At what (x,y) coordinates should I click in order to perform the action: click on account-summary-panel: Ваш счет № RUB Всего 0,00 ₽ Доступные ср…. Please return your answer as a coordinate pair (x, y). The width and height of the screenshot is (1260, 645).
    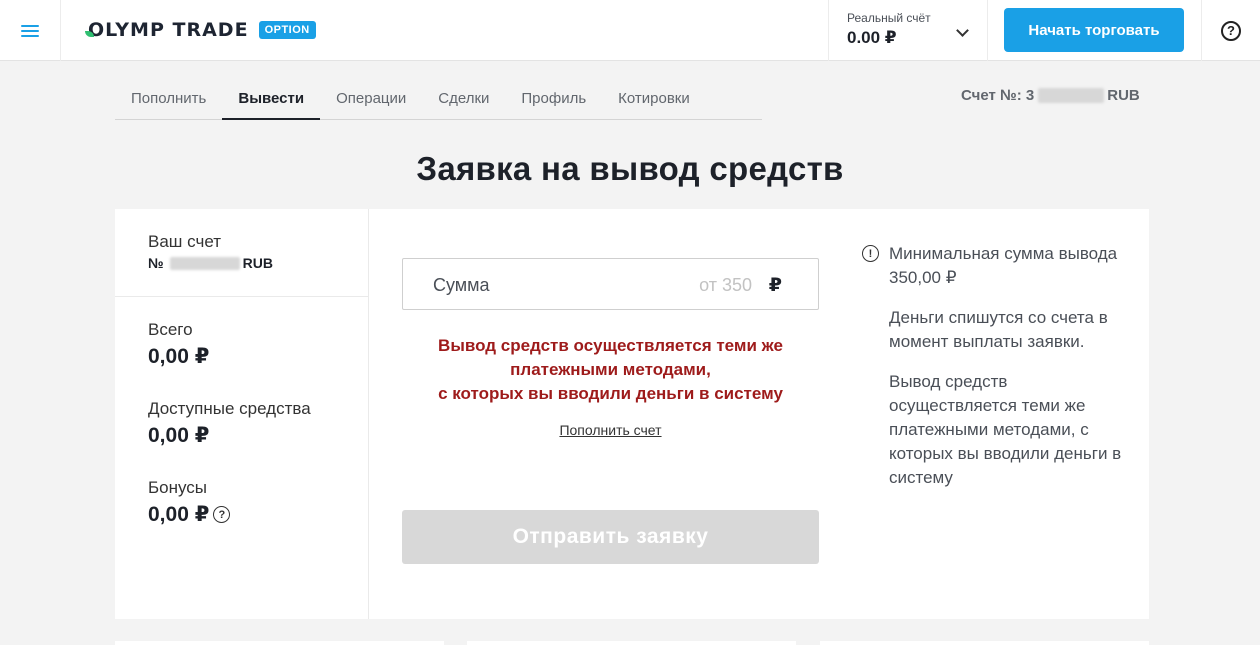
    Looking at the image, I should click on (242, 414).